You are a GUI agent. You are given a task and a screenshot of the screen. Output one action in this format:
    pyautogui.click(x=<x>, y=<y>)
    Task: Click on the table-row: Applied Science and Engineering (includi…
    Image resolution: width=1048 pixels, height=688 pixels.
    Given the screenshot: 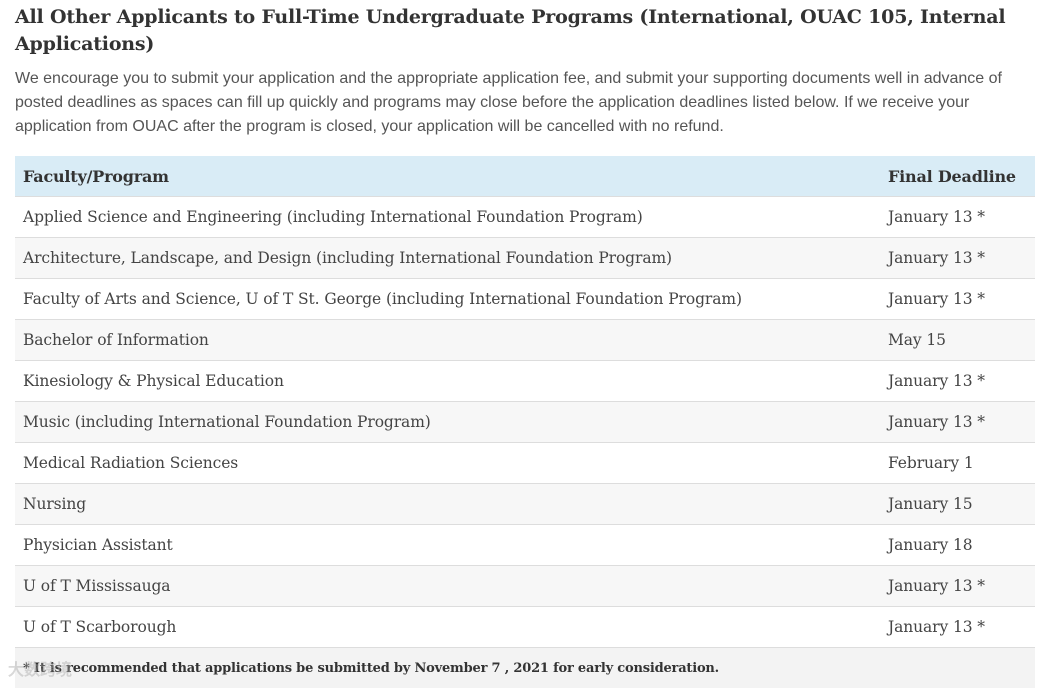 What is the action you would take?
    pyautogui.click(x=525, y=217)
    